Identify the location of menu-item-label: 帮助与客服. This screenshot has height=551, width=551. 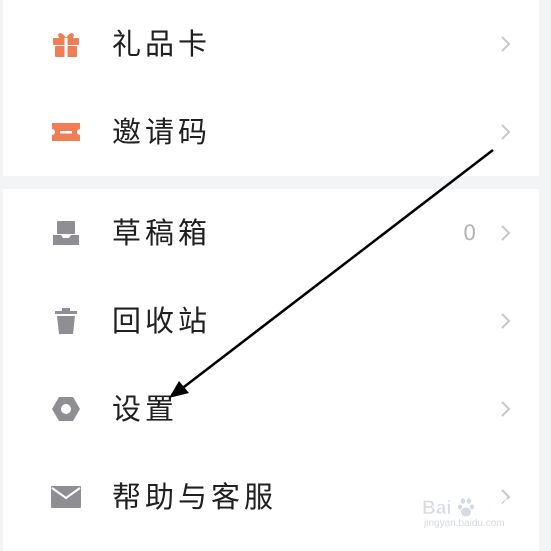
(195, 497).